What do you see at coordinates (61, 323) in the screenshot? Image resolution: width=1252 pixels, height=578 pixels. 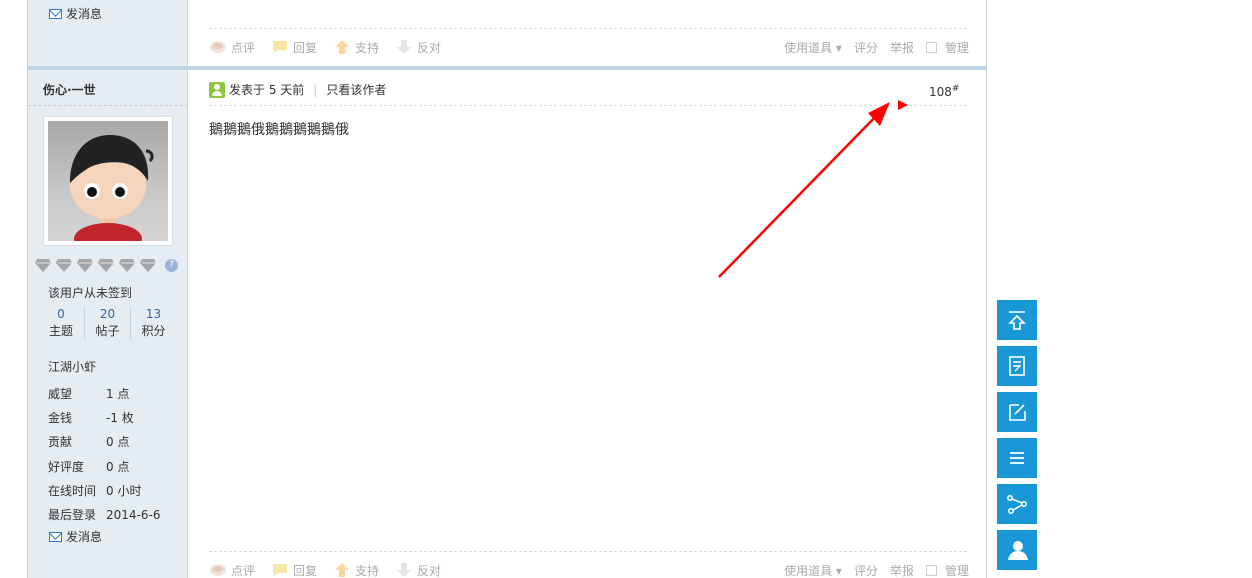 I see `stat-threads: 0 主题` at bounding box center [61, 323].